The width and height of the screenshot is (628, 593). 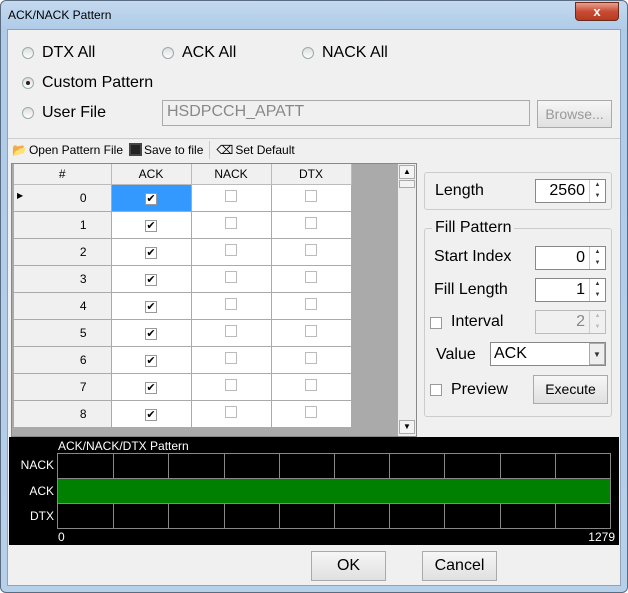 I want to click on table-row: 8 ✔, so click(x=183, y=414).